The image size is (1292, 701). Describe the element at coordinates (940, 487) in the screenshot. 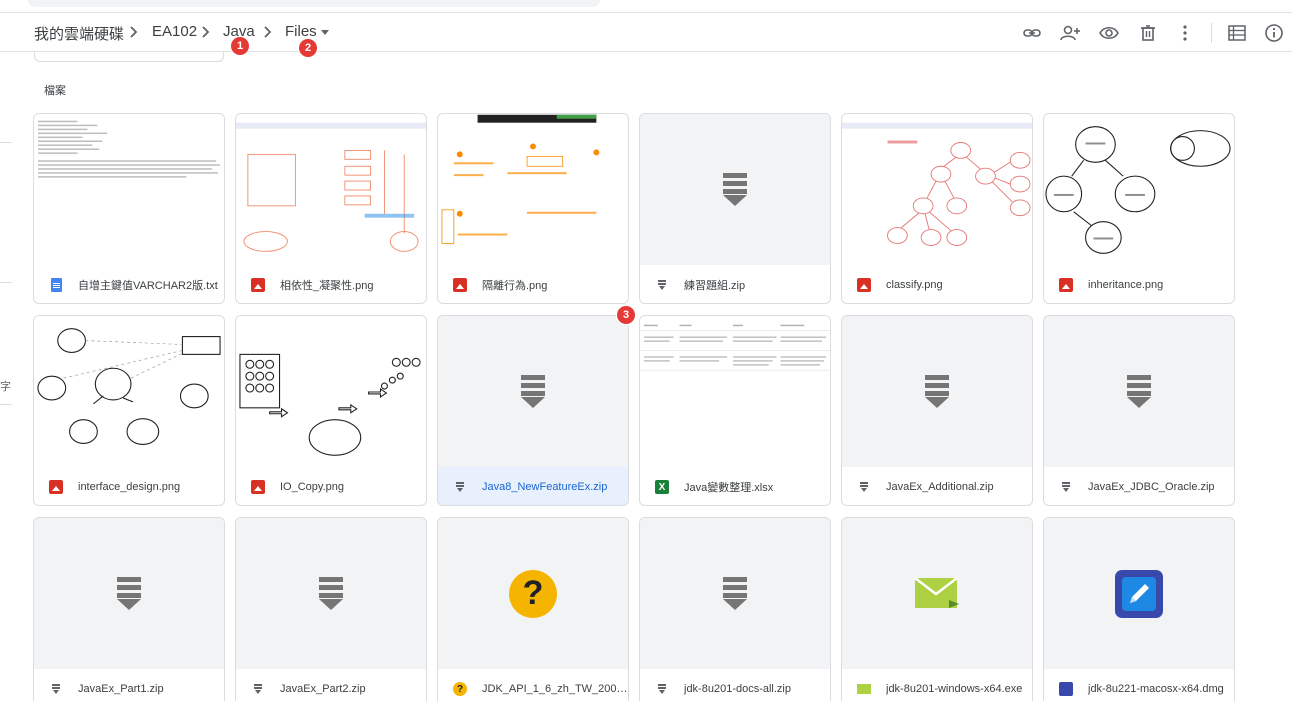

I see `file-name: JavaEx_Additional.zip` at that location.